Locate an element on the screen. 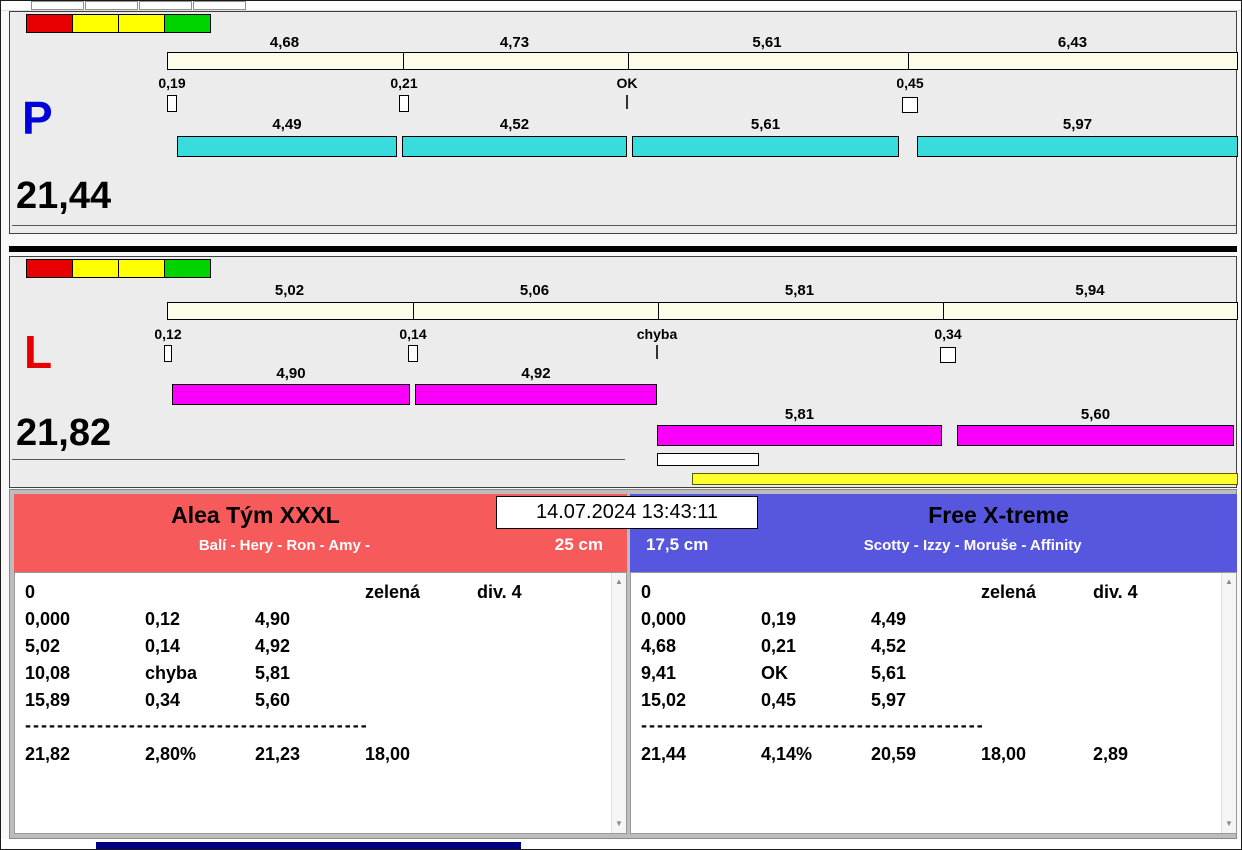 Image resolution: width=1242 pixels, height=850 pixels. sector-time-label: 5,94 is located at coordinates (1090, 290).